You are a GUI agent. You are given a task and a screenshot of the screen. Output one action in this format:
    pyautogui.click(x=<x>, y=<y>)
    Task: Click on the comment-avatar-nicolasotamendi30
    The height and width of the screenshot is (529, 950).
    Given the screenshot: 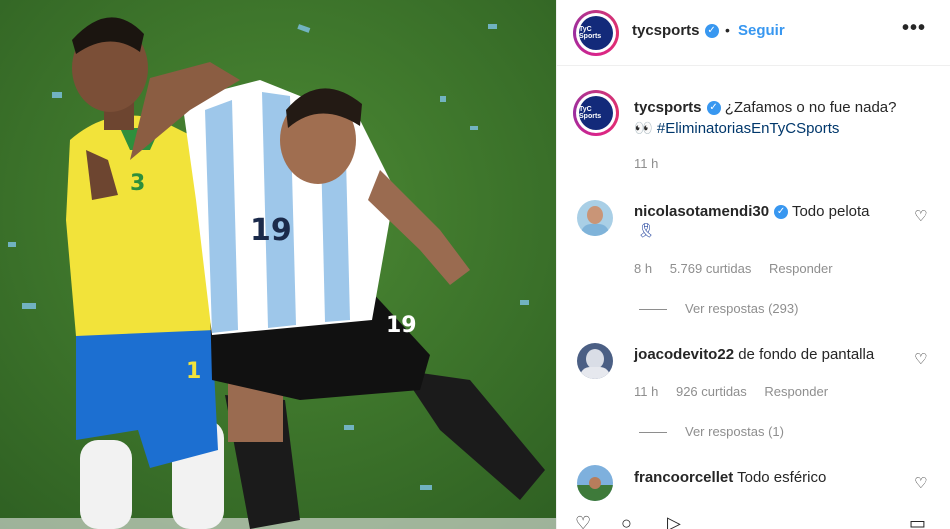 What is the action you would take?
    pyautogui.click(x=595, y=218)
    